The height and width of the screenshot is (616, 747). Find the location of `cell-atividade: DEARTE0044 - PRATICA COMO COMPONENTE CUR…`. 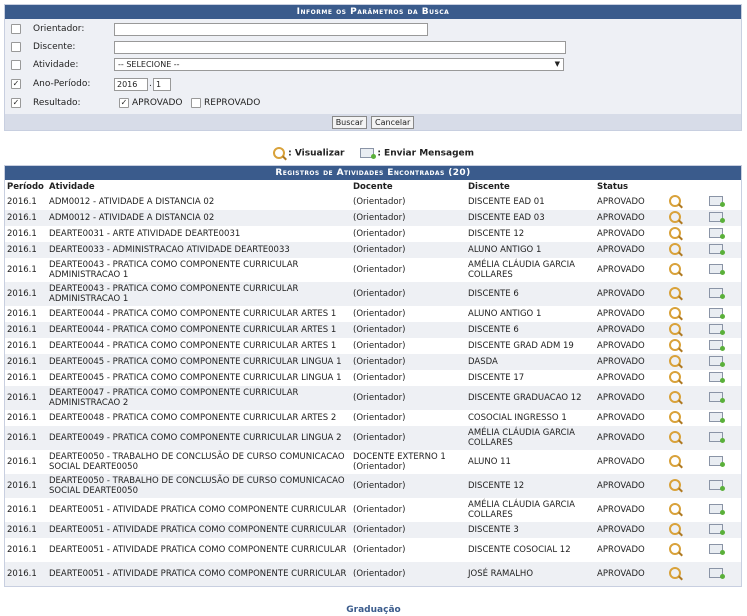

cell-atividade: DEARTE0044 - PRATICA COMO COMPONENTE CUR… is located at coordinates (199, 330).